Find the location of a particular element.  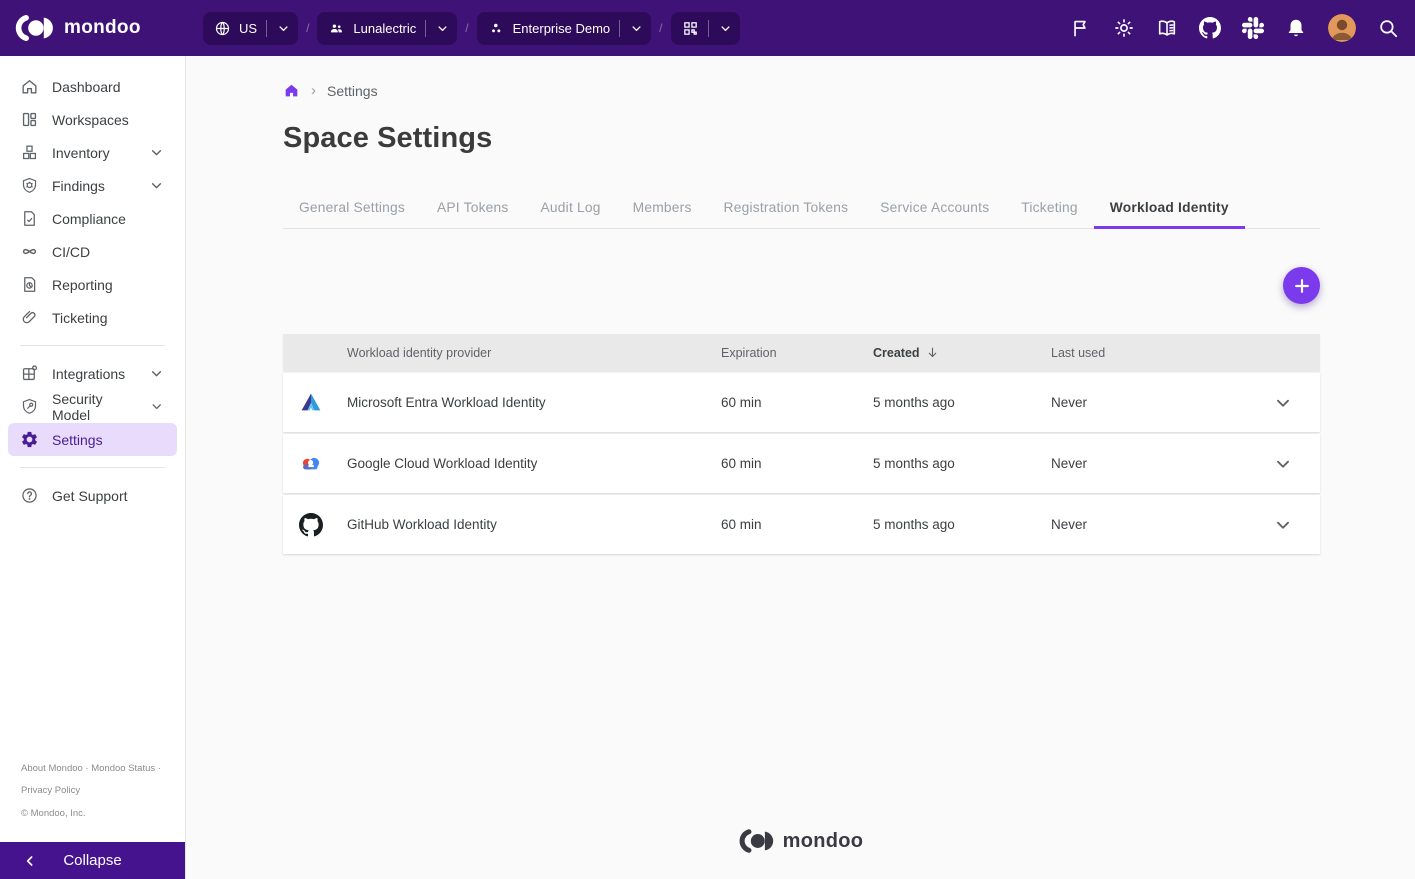

tab-service-accounts: Service Accounts is located at coordinates (934, 208).